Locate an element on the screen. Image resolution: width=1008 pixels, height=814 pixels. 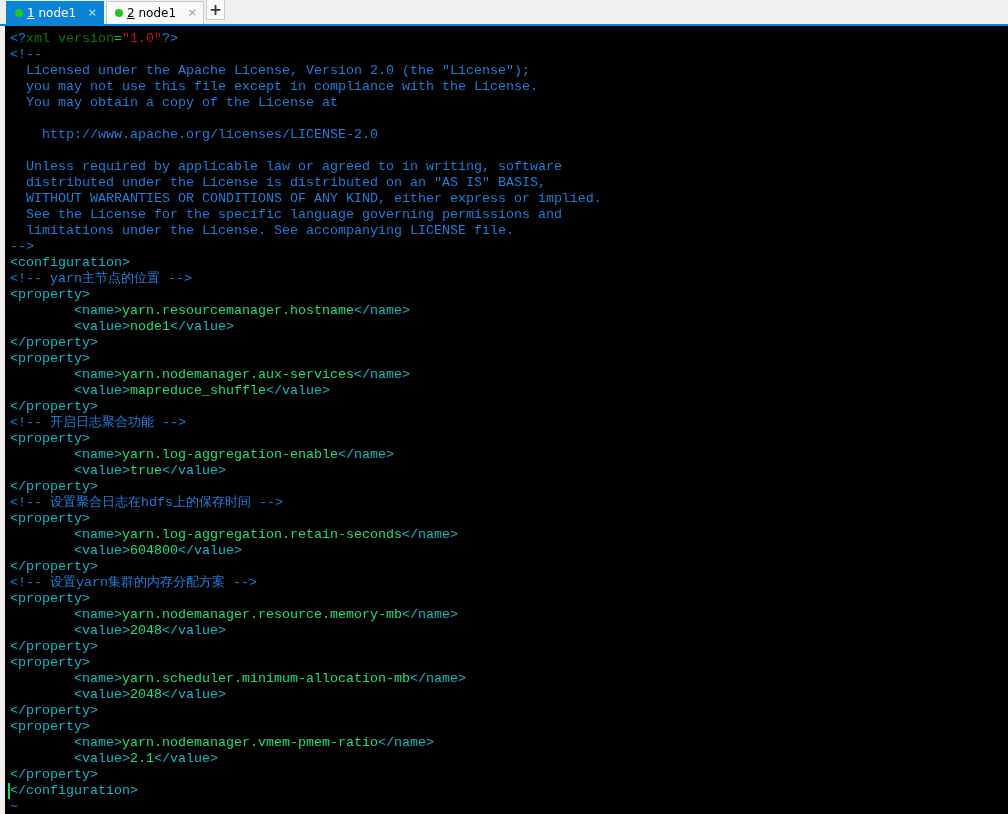
code-line: <!-- 设置yarn集群的内存分配方案 --> is located at coordinates (134, 583).